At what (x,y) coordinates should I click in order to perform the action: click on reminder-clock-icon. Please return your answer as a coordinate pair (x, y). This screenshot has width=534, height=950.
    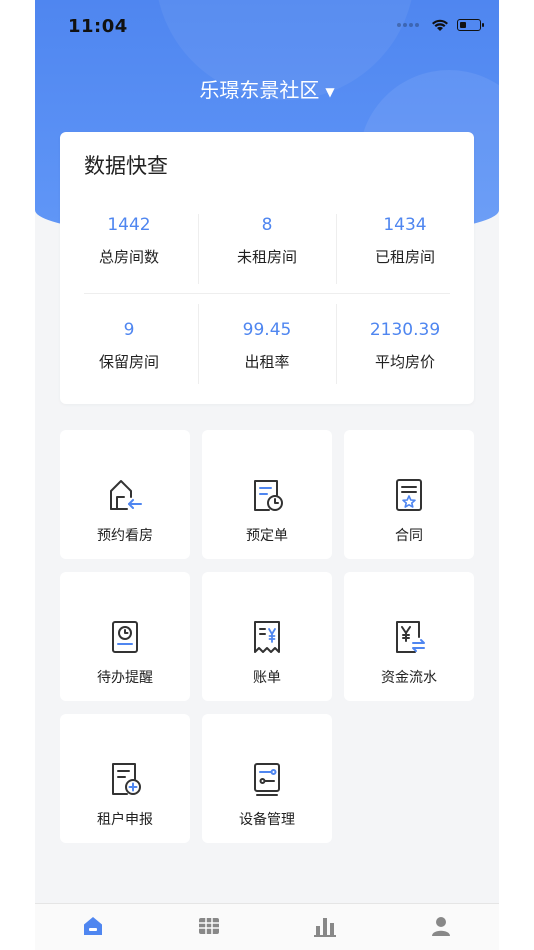
    Looking at the image, I should click on (125, 637).